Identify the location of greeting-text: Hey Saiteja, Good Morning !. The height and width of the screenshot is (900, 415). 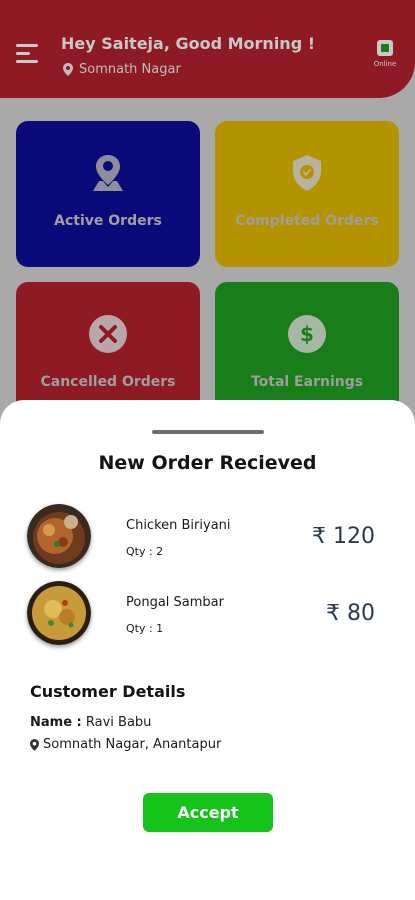
(188, 43).